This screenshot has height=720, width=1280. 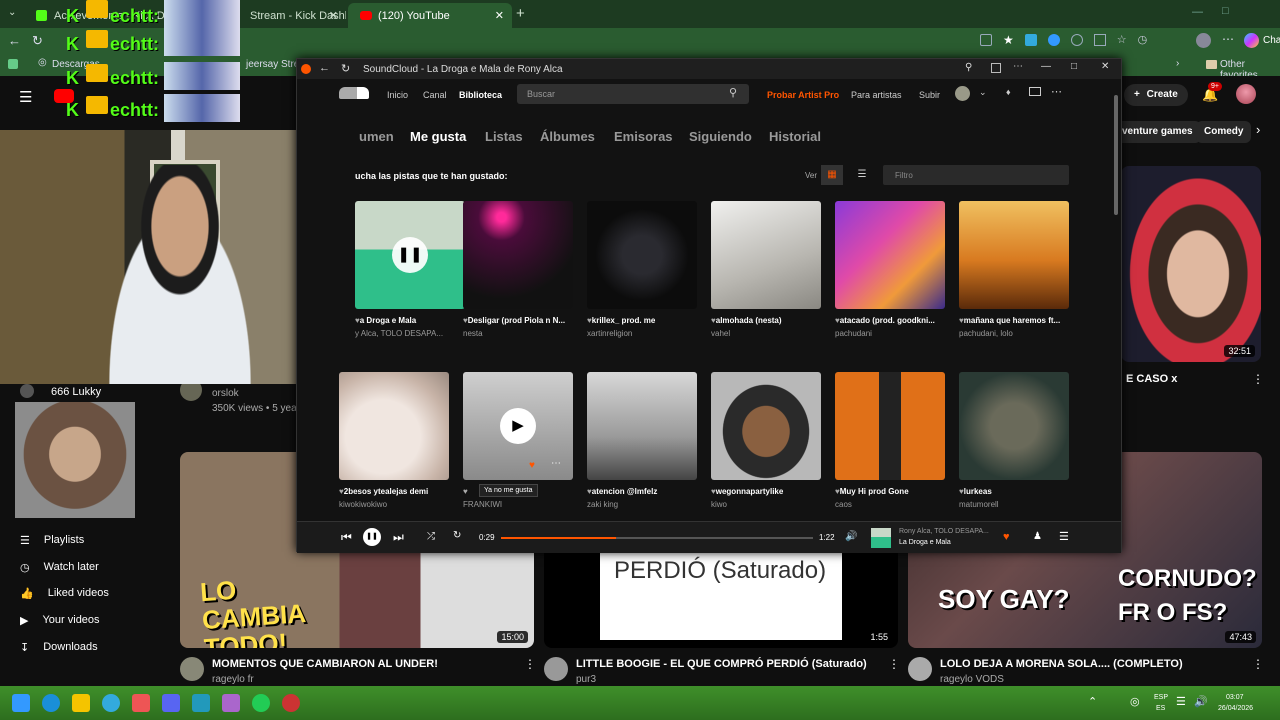 I want to click on track-artist: vahel, so click(x=766, y=333).